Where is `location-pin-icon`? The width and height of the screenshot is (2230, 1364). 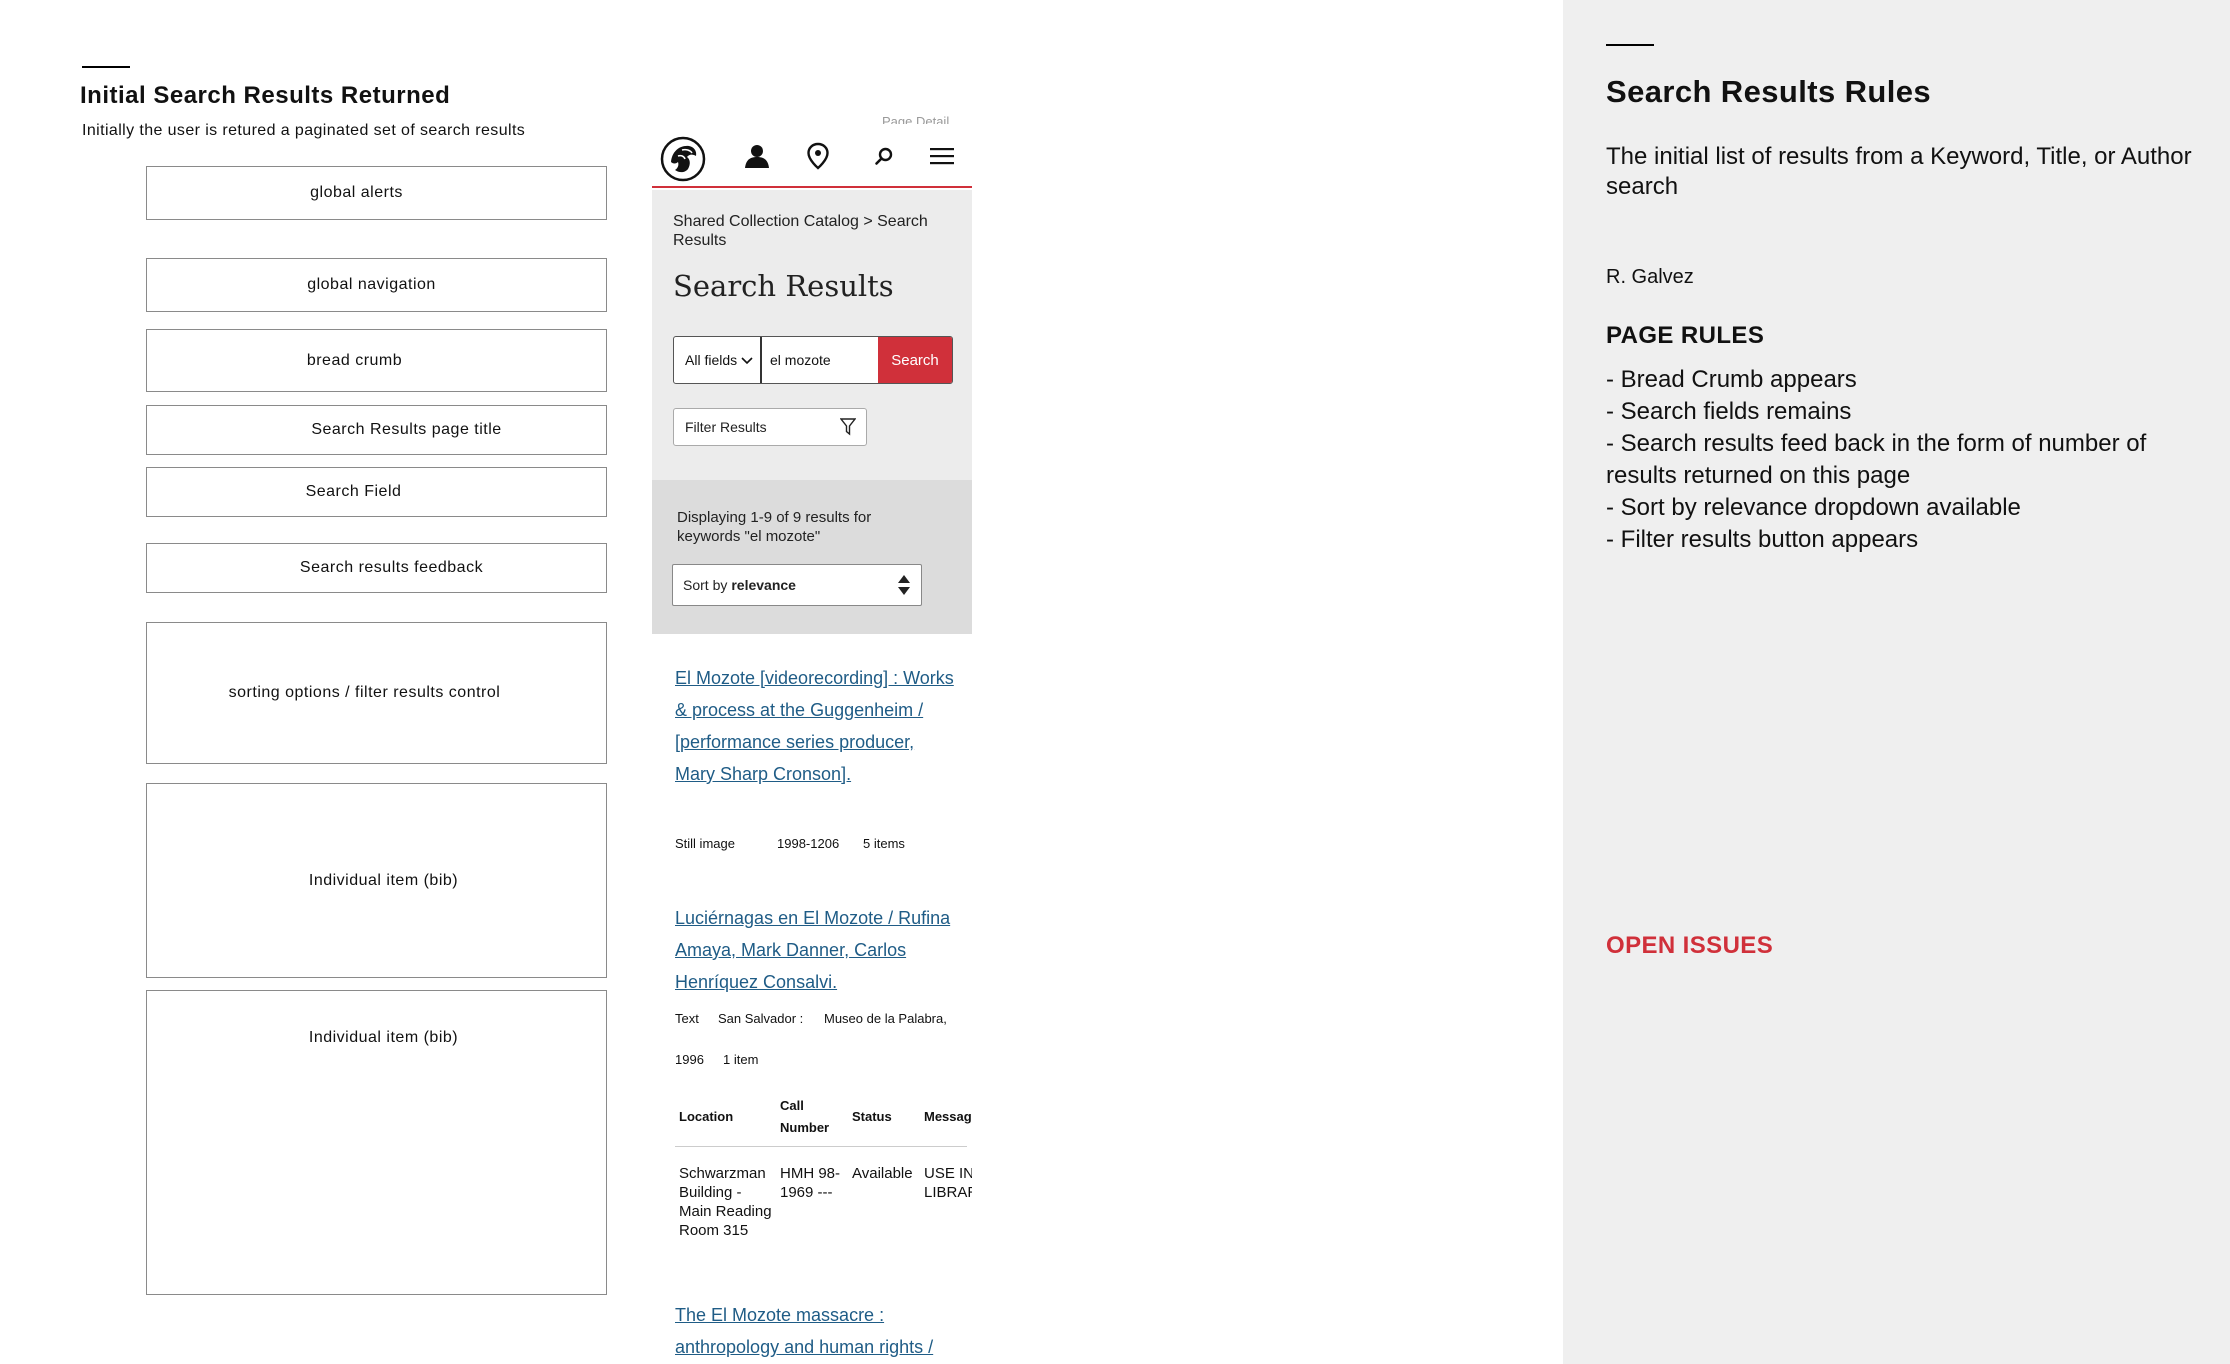 location-pin-icon is located at coordinates (818, 156).